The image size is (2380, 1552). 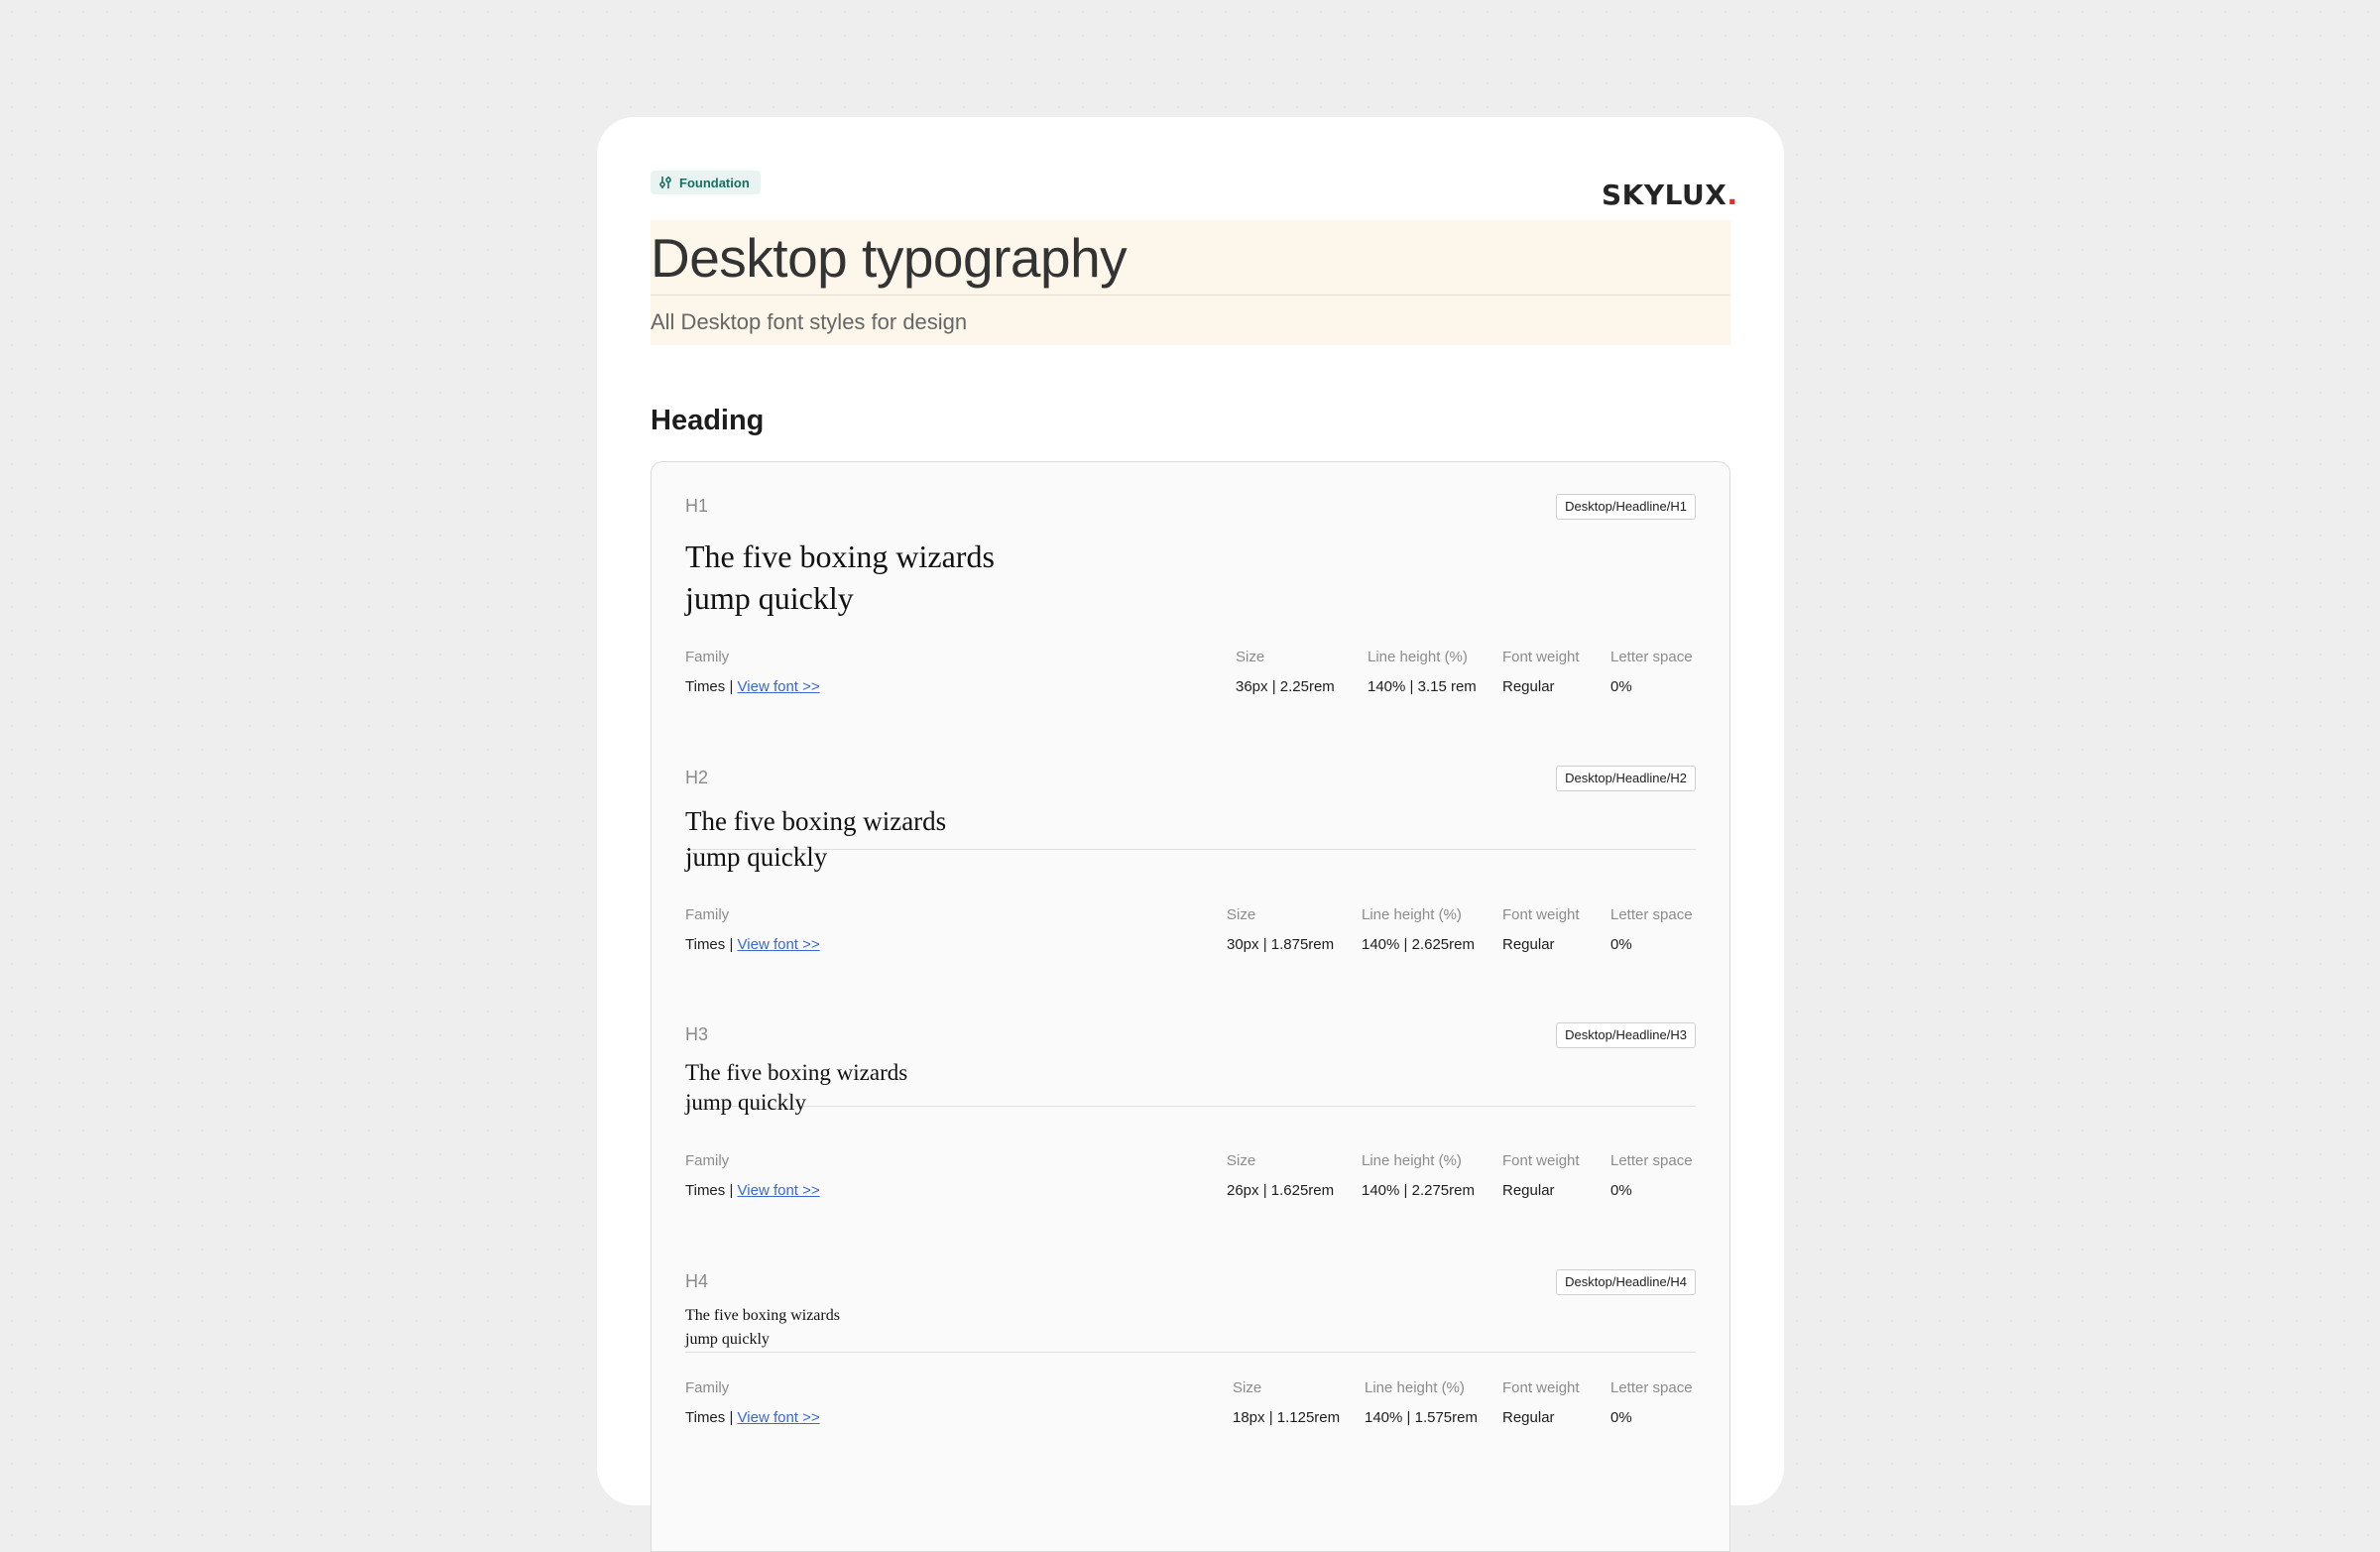 I want to click on foundation-tag-label: Foundation, so click(x=714, y=182).